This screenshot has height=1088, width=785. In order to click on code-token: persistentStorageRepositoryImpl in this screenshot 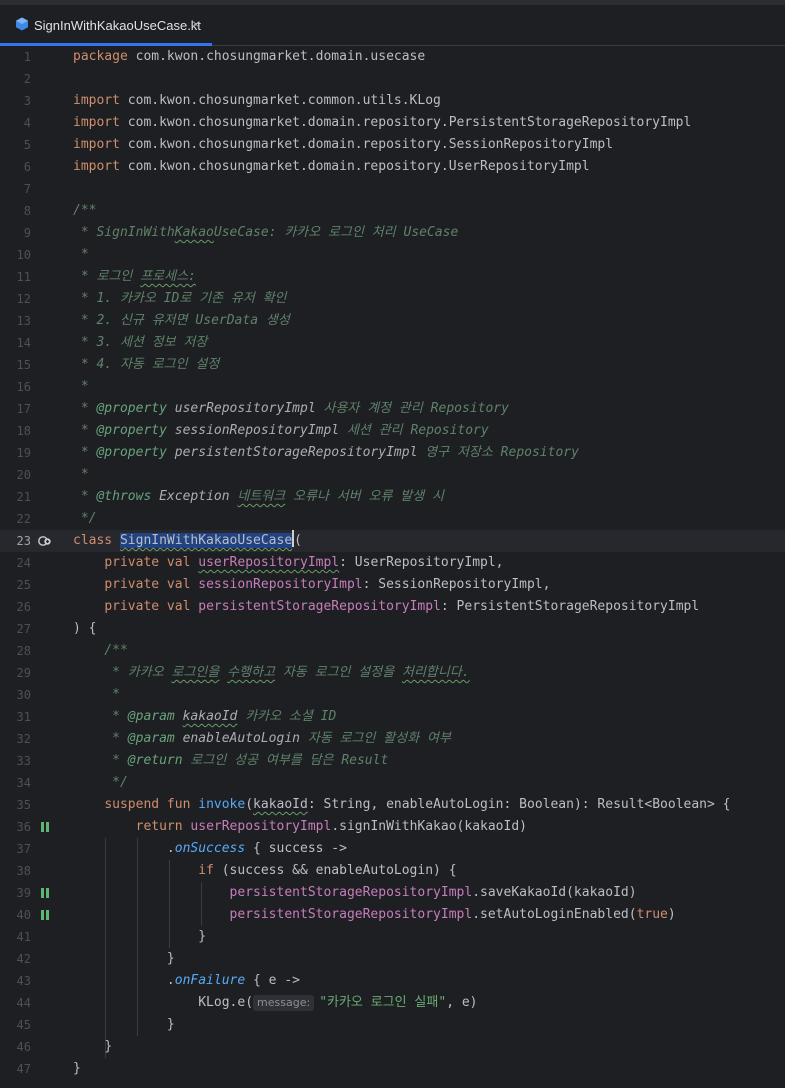, I will do `click(319, 606)`.